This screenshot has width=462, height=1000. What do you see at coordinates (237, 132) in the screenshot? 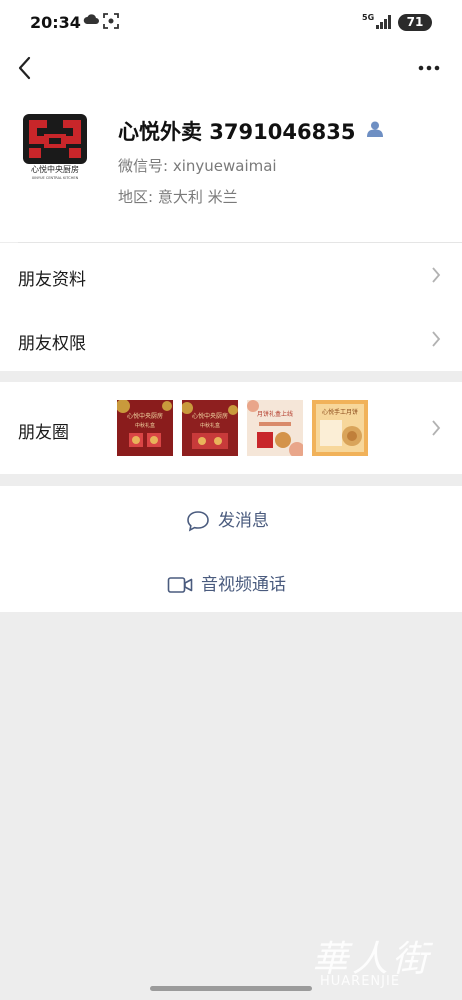
I see `contact-name: 心悦外卖 3791046835` at bounding box center [237, 132].